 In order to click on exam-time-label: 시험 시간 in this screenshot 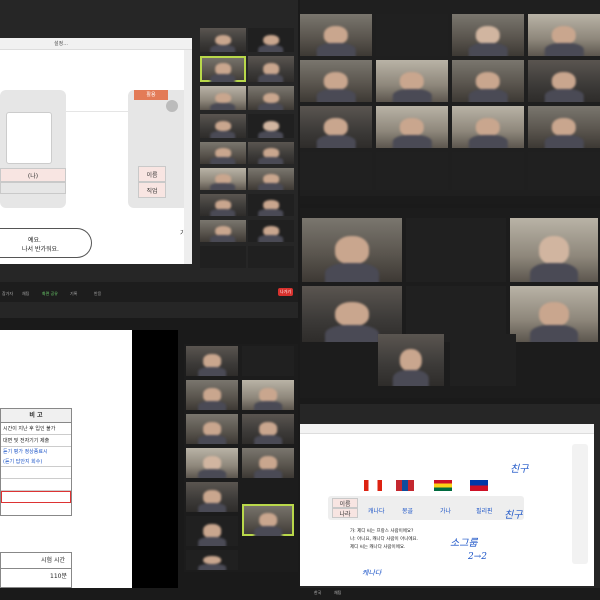, I will do `click(36, 561)`.